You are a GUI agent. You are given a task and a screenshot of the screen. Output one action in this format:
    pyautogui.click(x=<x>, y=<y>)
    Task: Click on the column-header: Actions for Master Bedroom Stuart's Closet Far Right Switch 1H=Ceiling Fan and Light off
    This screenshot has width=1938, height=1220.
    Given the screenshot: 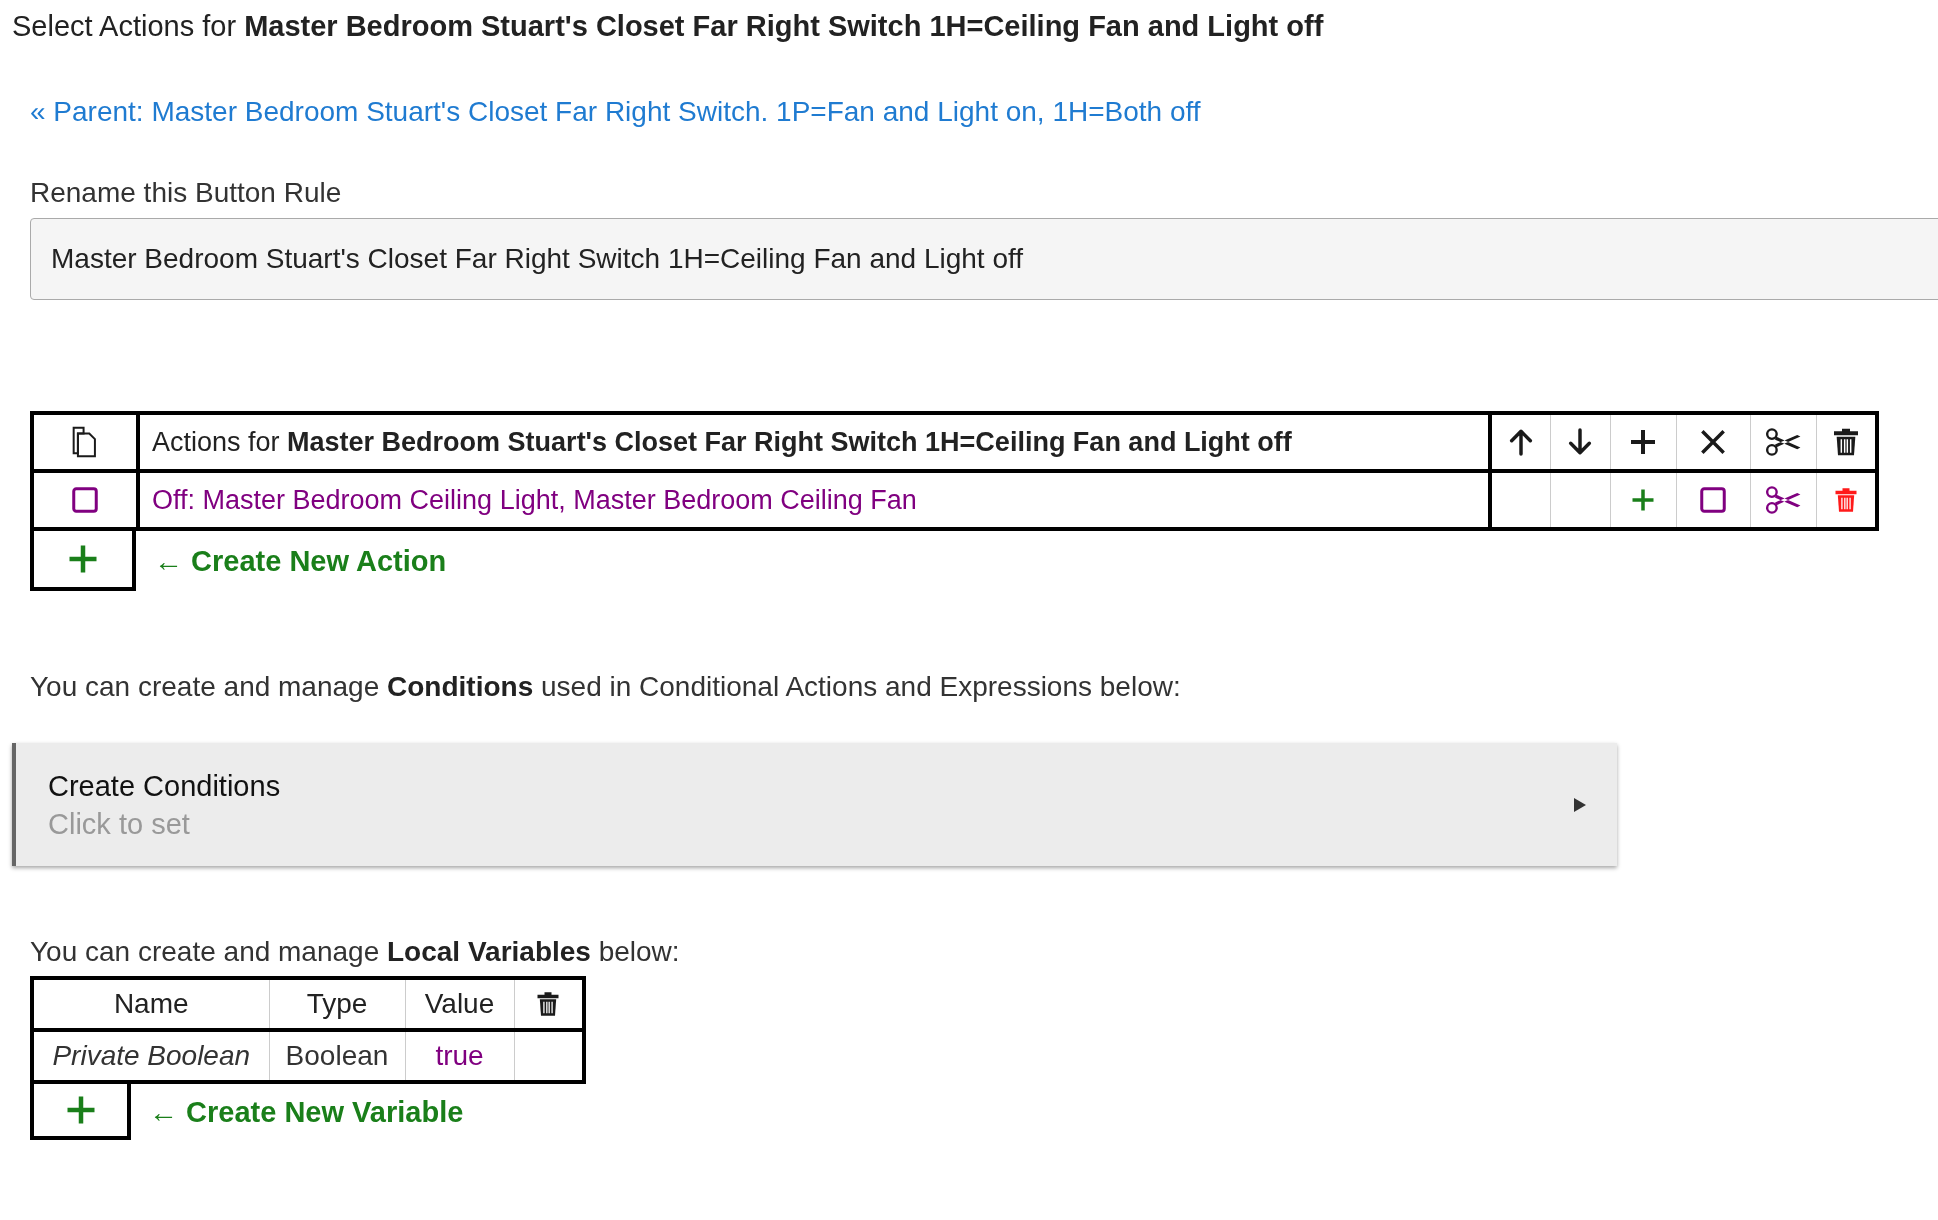 What is the action you would take?
    pyautogui.click(x=721, y=441)
    